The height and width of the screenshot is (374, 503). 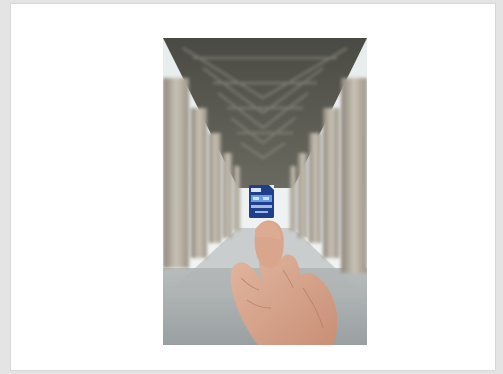 What do you see at coordinates (261, 201) in the screenshot?
I see `sd-card` at bounding box center [261, 201].